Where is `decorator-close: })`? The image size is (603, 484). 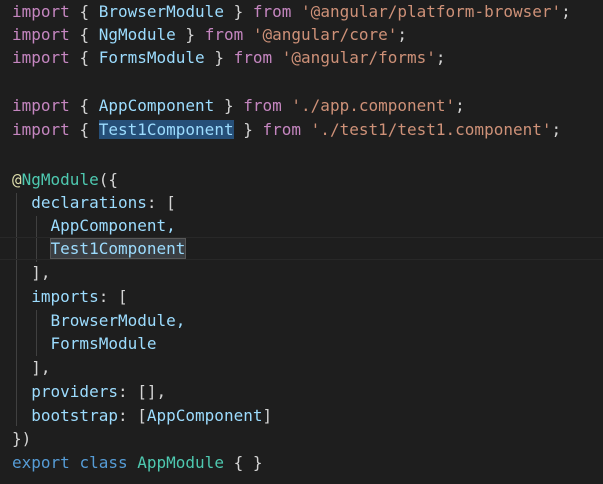
decorator-close: }) is located at coordinates (22, 438).